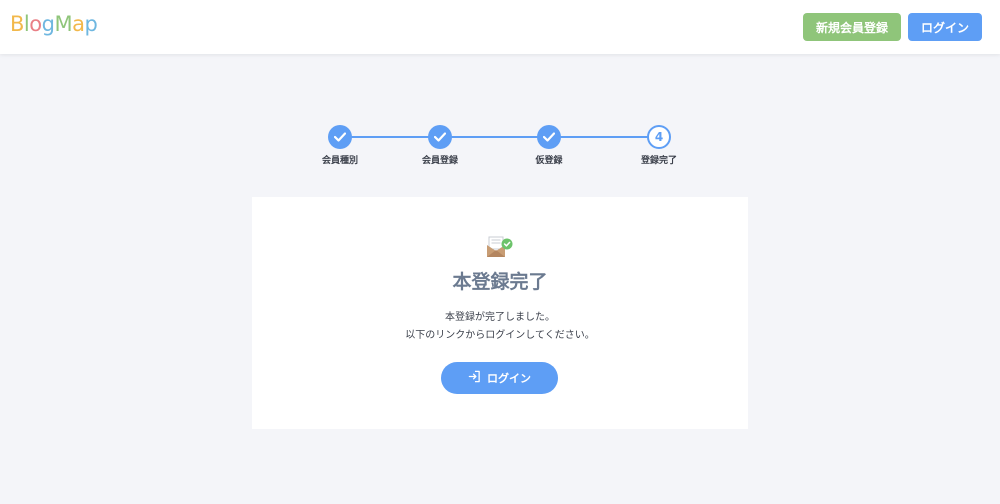  Describe the element at coordinates (509, 378) in the screenshot. I see `login-button-label: ログイン` at that location.